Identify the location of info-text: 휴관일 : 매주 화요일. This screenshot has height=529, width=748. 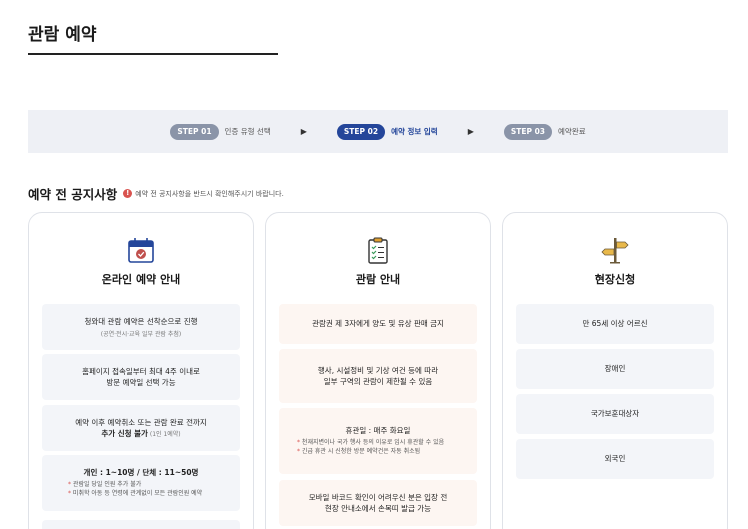
(378, 431).